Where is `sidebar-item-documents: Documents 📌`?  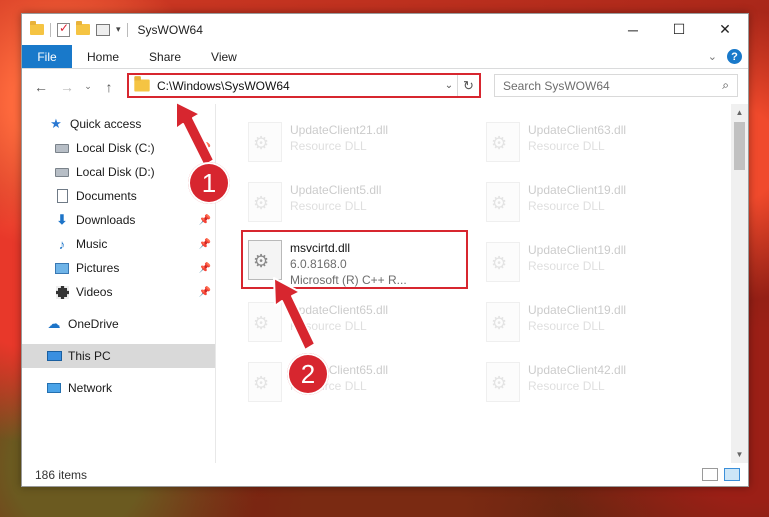 sidebar-item-documents: Documents 📌 is located at coordinates (118, 196).